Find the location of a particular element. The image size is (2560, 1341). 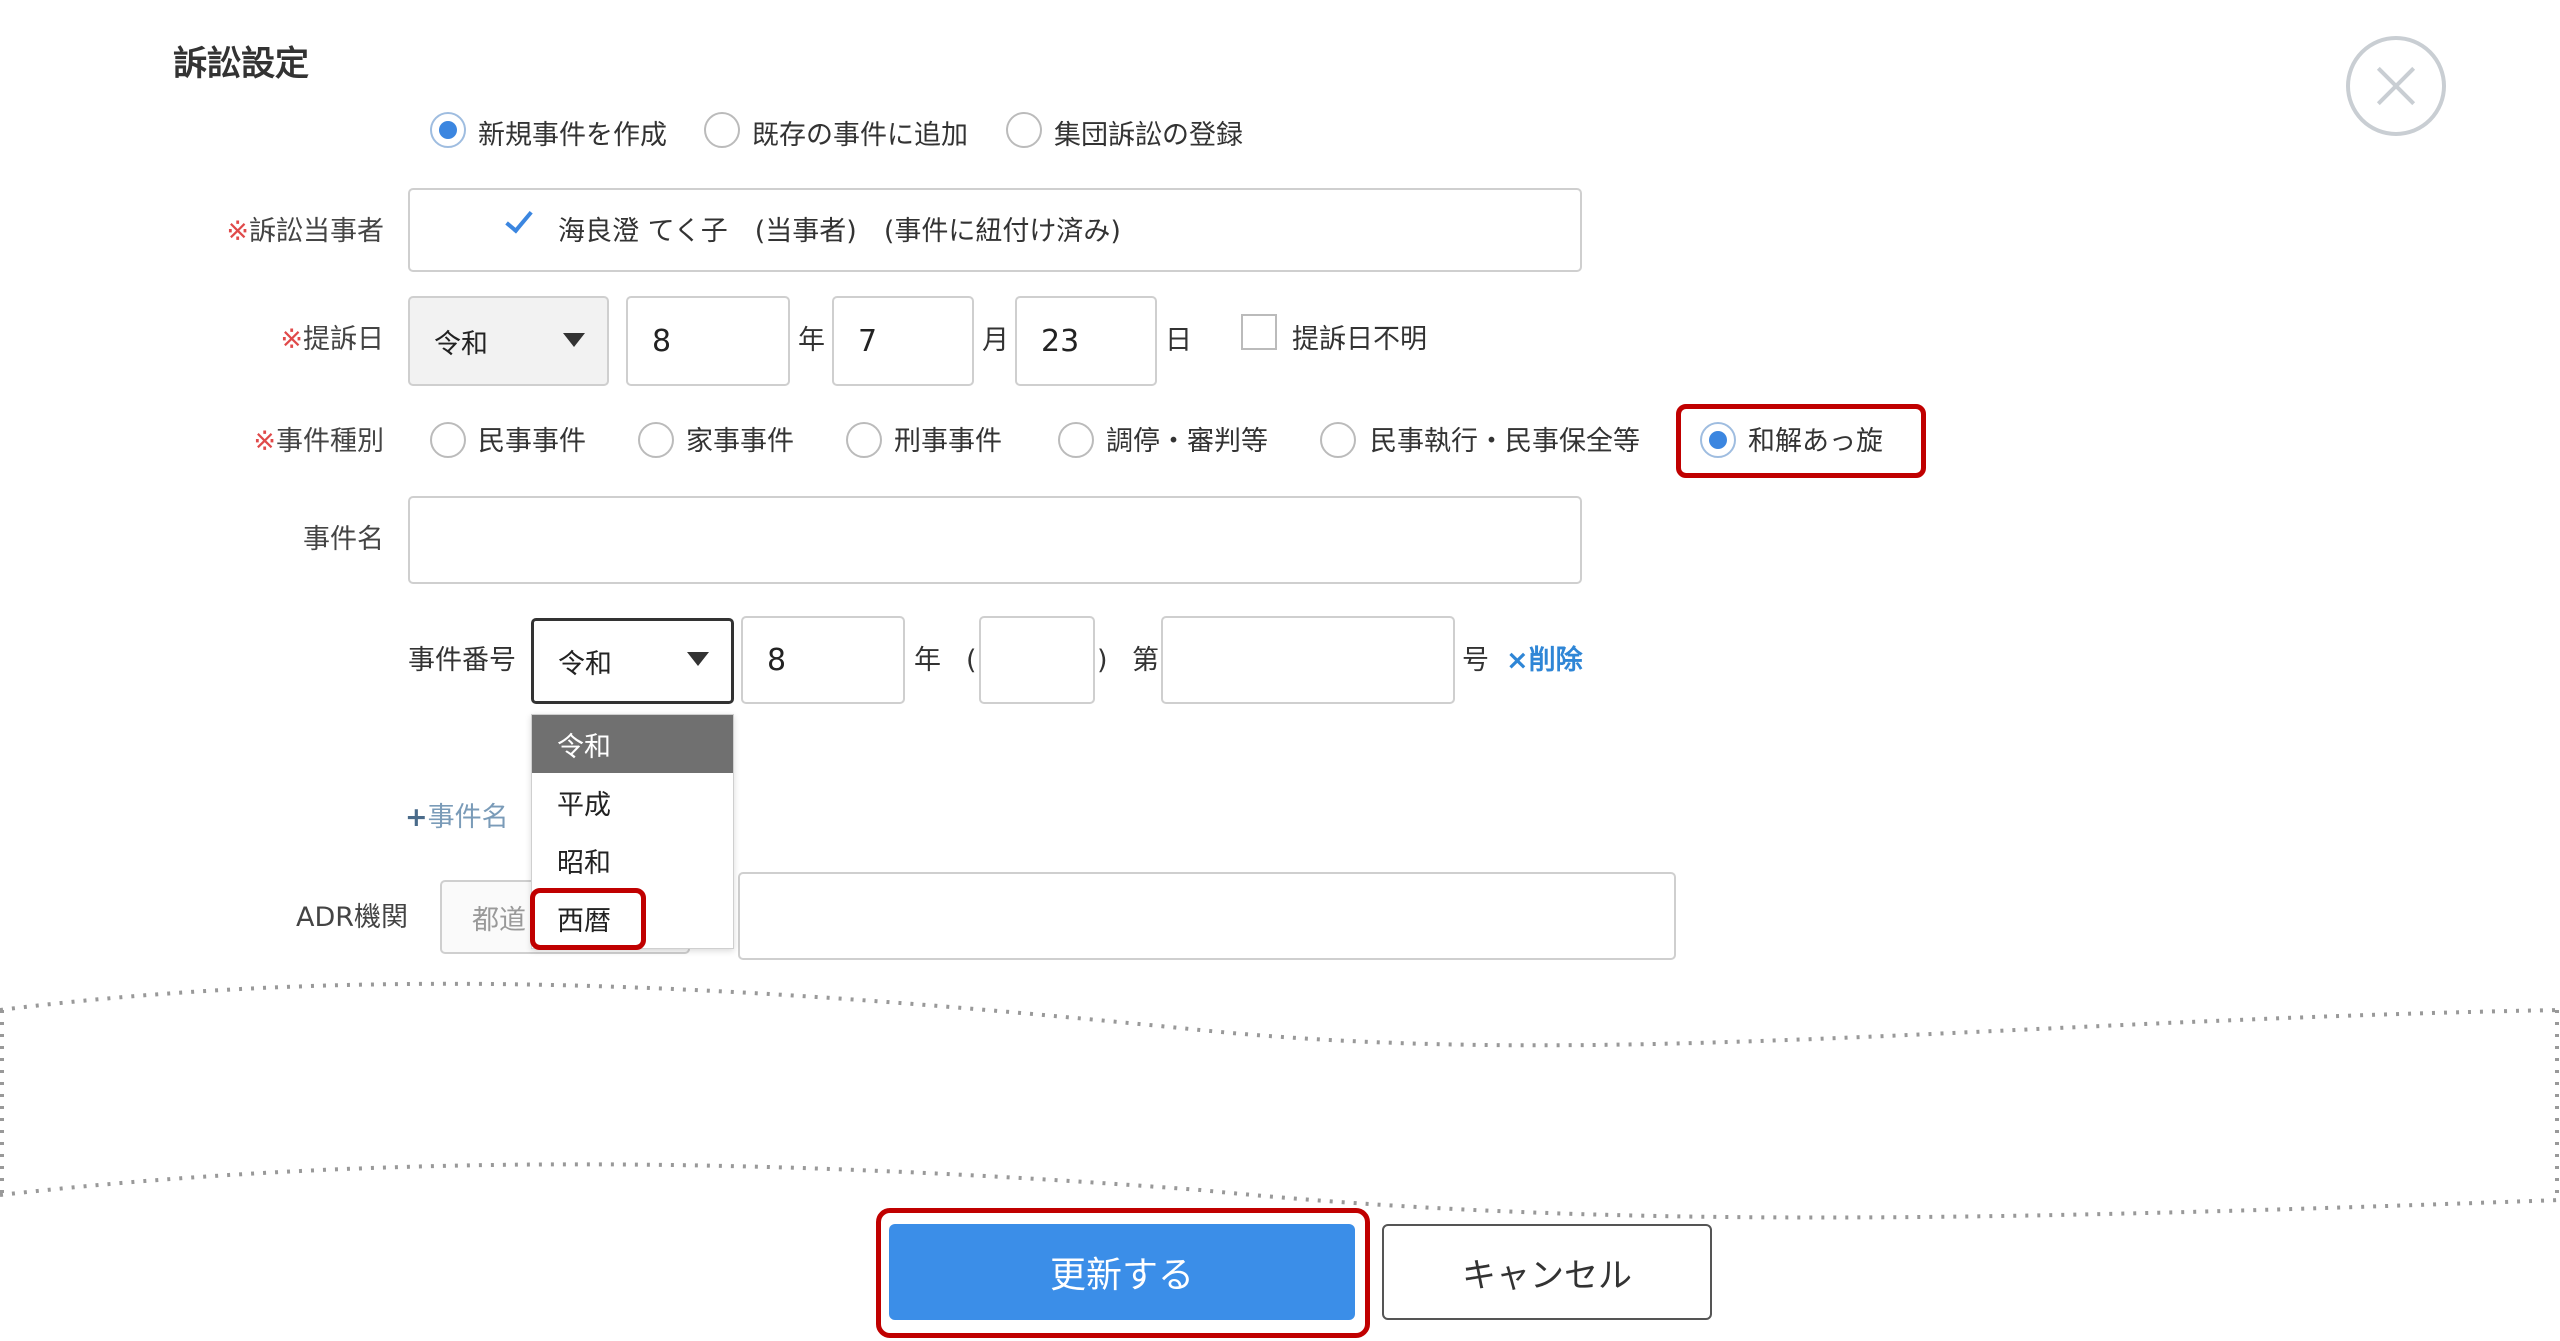

radio-settlement-label: 和解あっ旋 is located at coordinates (1815, 441).